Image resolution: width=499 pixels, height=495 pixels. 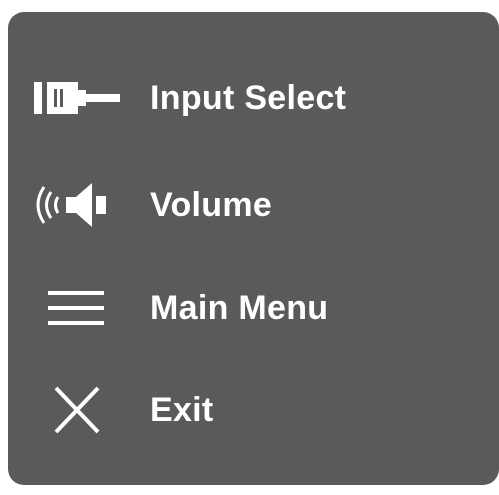 What do you see at coordinates (78, 98) in the screenshot?
I see `input-connector-icon` at bounding box center [78, 98].